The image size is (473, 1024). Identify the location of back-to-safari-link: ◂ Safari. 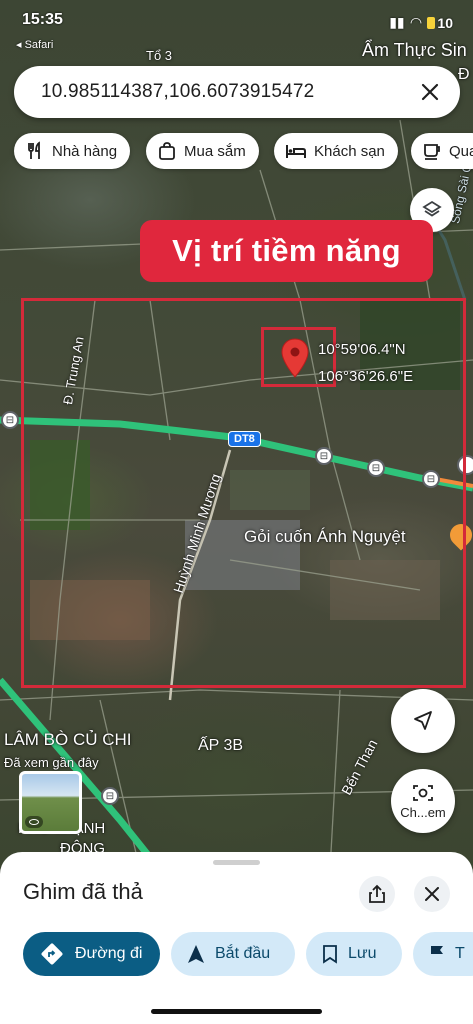
(34, 44).